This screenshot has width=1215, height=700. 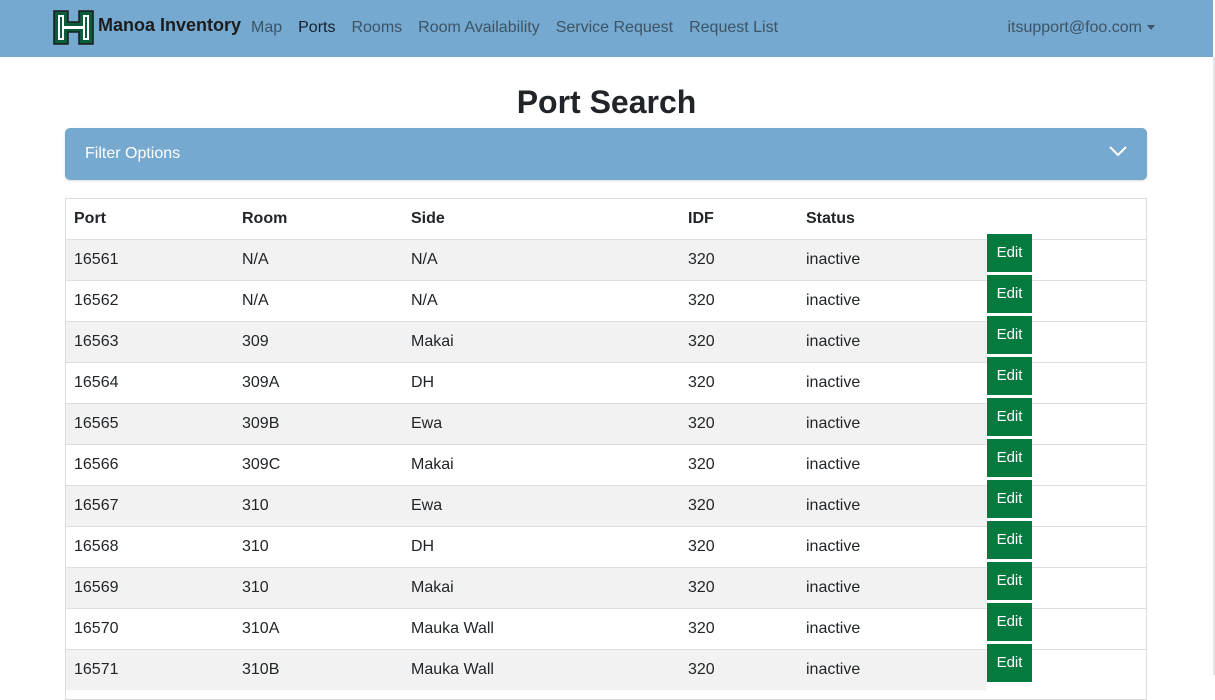 I want to click on col-header-idf: IDF, so click(x=701, y=218).